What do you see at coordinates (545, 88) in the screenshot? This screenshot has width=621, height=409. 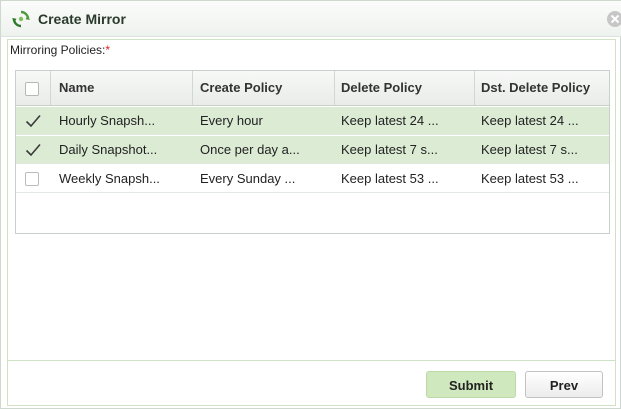 I see `column-header-dst-delete-policy: Dst. Delete Policy` at bounding box center [545, 88].